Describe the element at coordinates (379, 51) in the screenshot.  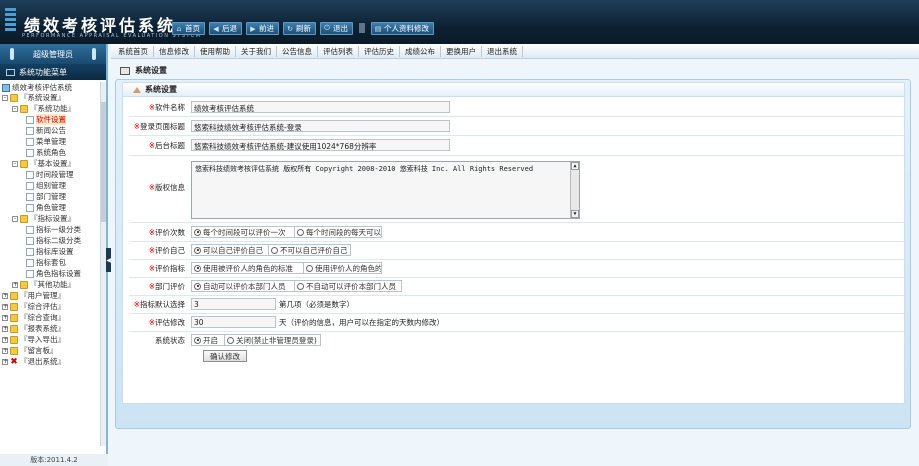
I see `nav-link: 评估历史` at that location.